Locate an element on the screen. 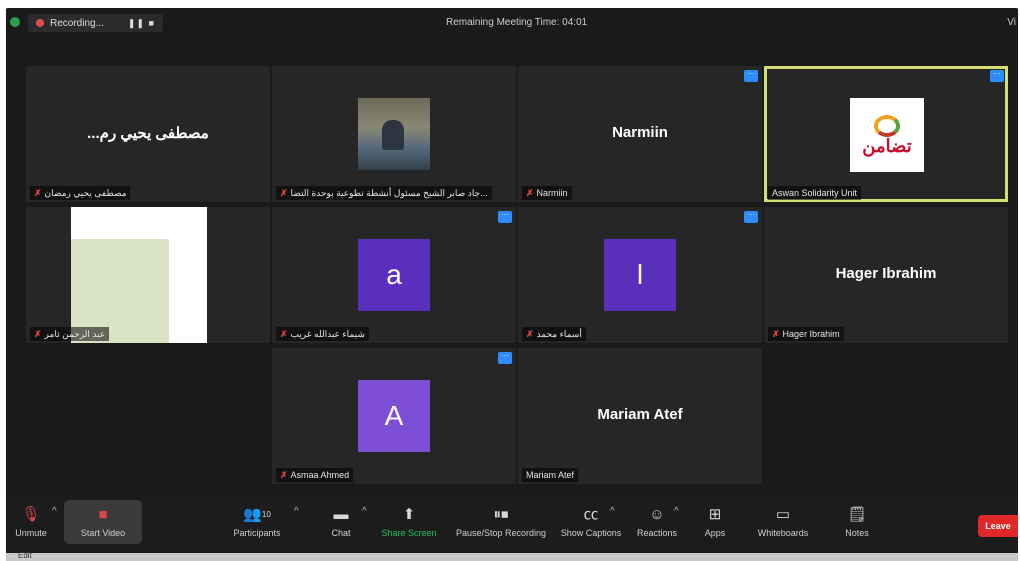 The image size is (1020, 561). avatar: a is located at coordinates (394, 275).